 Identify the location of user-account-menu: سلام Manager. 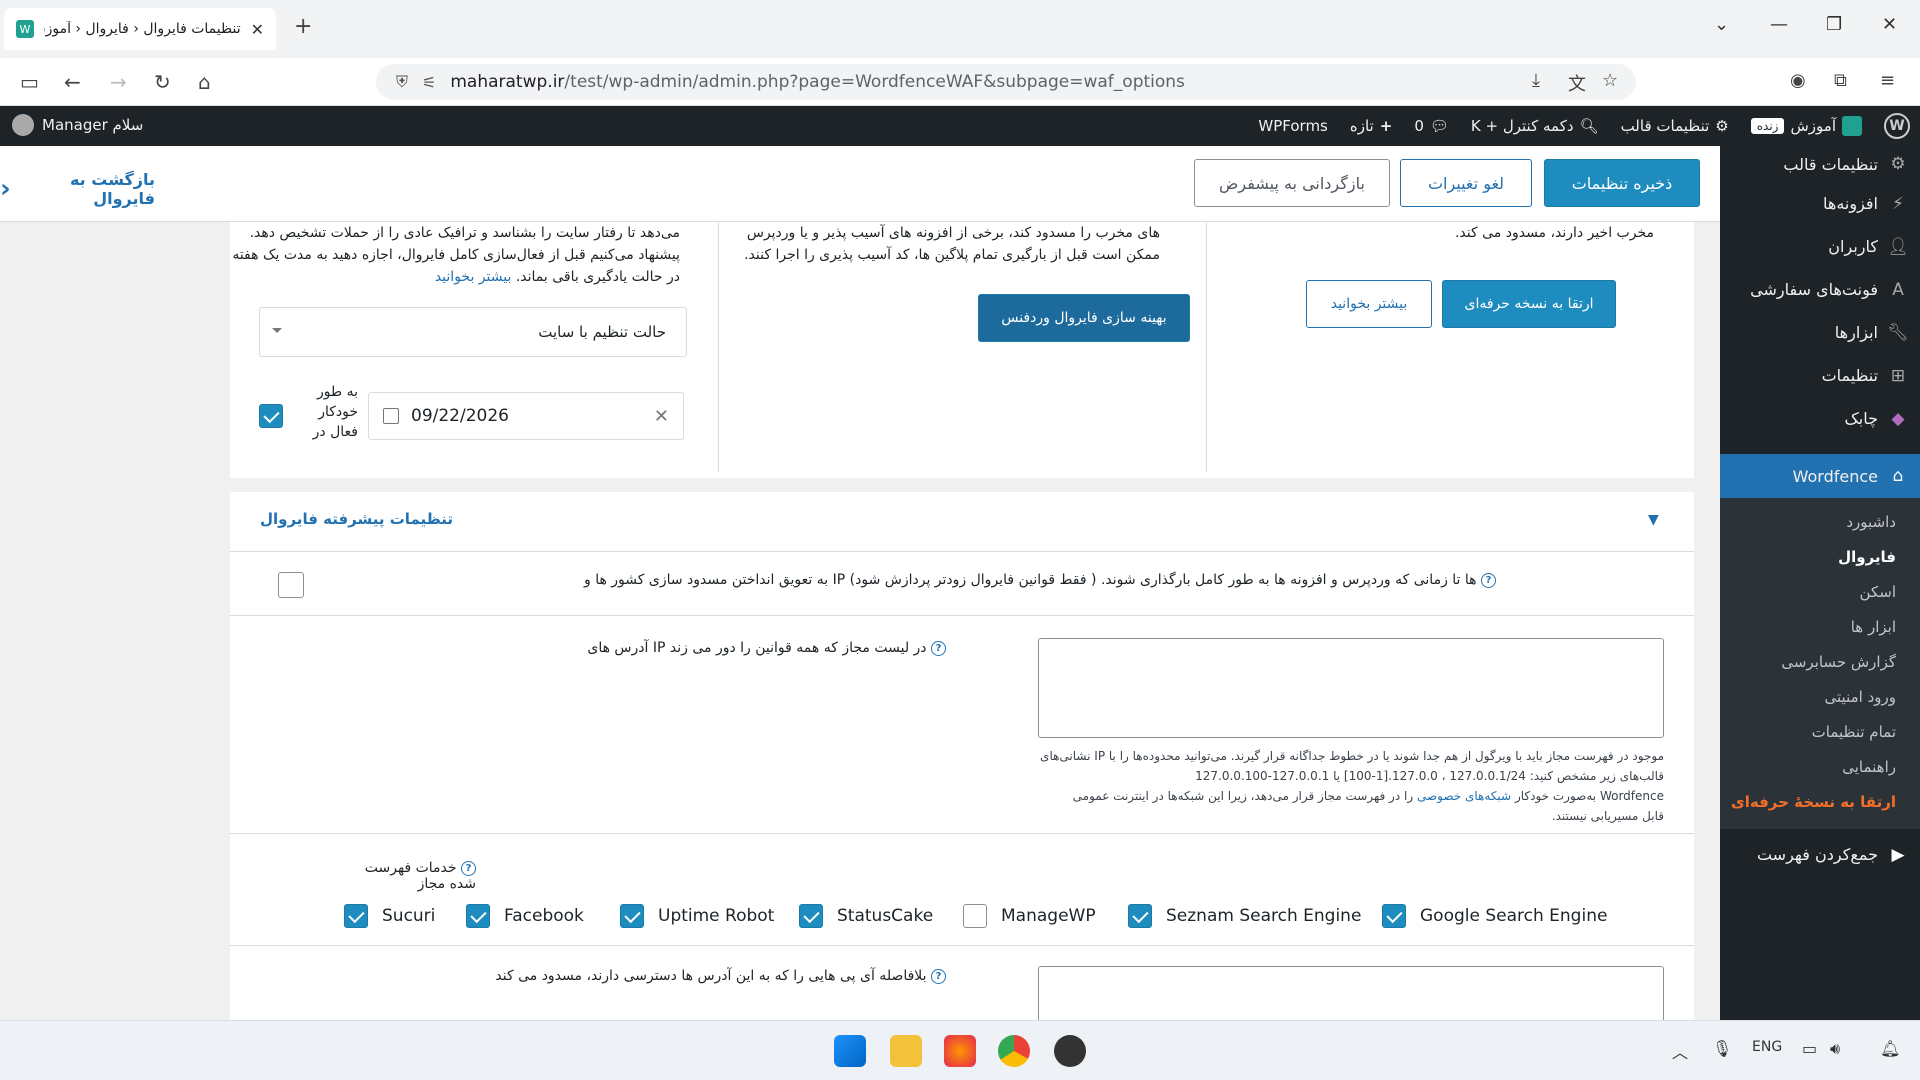
(77, 125).